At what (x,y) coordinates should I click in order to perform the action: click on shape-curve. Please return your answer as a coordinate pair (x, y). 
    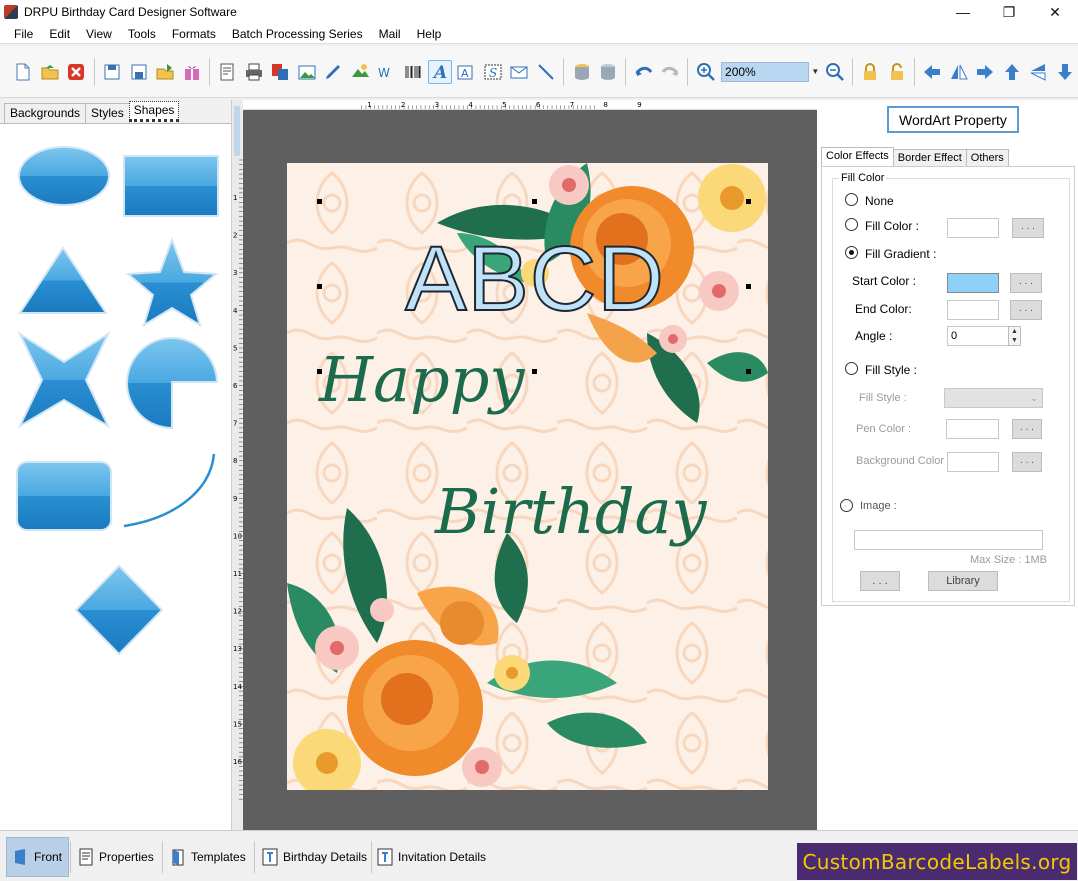
    Looking at the image, I should click on (169, 490).